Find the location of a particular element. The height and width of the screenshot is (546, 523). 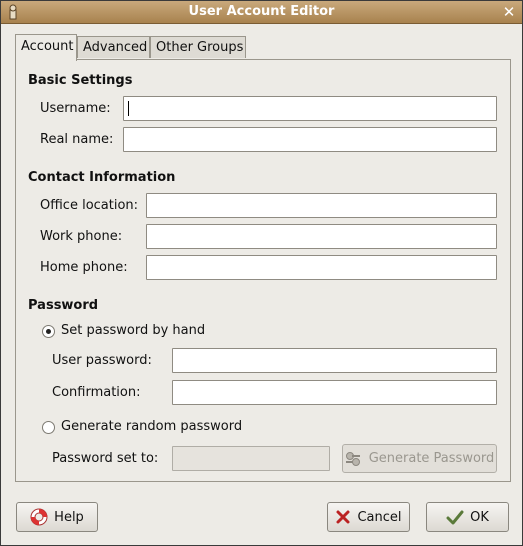

username-label: Username: is located at coordinates (75, 108).